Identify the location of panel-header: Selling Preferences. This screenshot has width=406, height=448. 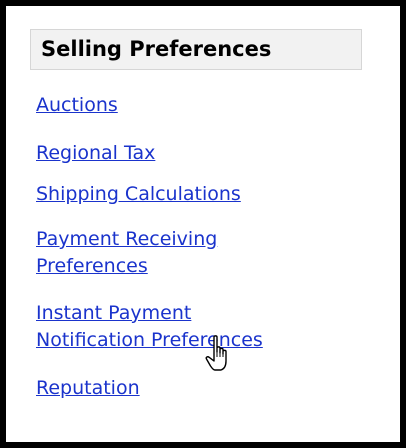
(196, 49).